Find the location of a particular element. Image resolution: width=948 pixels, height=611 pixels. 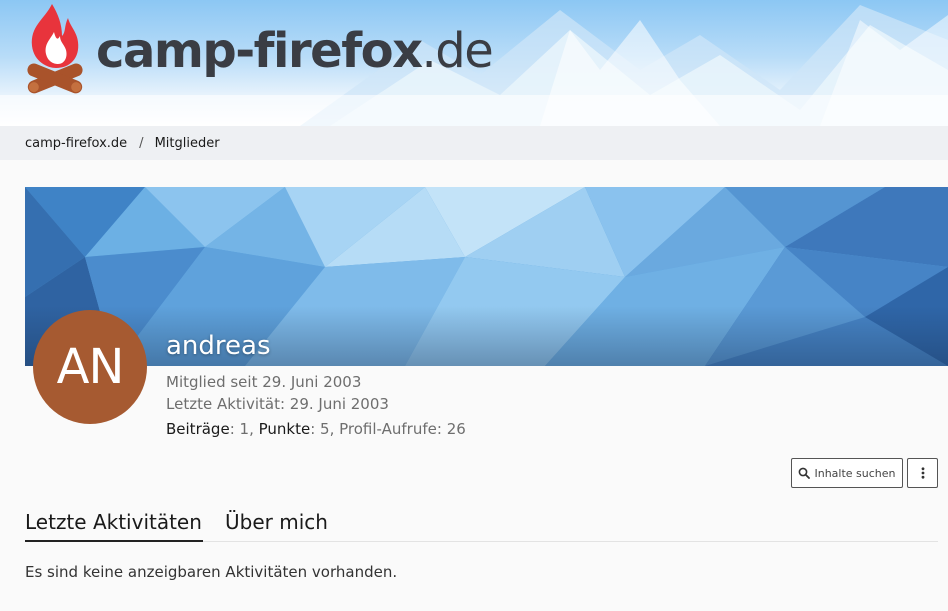

more-vertical-icon is located at coordinates (922, 473).